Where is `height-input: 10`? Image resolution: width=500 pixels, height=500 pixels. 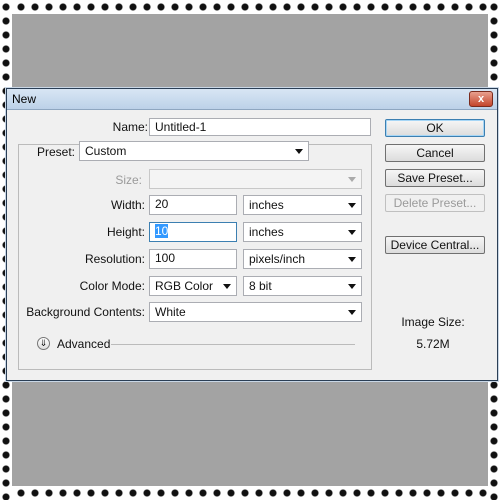
height-input: 10 is located at coordinates (193, 232).